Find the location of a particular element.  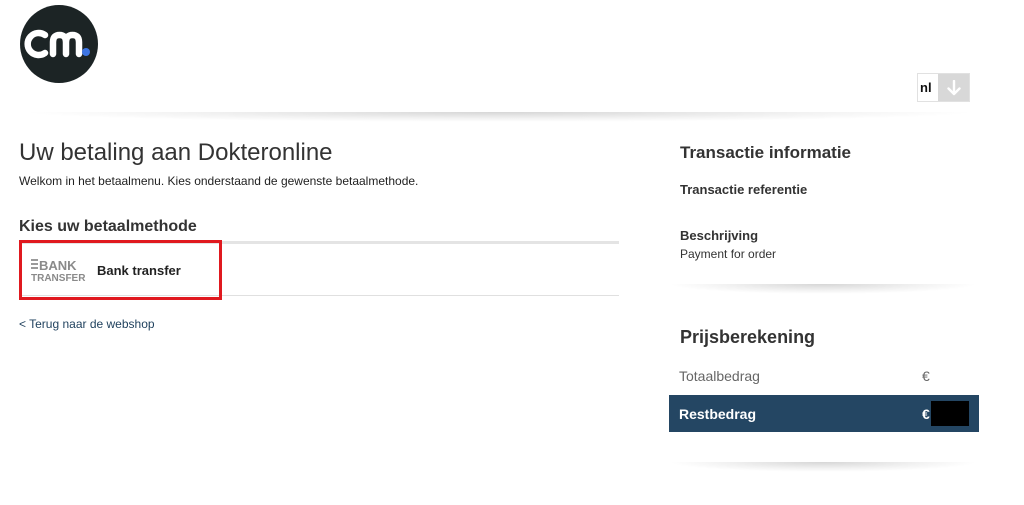

remaining-amount-label: Restbedrag is located at coordinates (718, 413).